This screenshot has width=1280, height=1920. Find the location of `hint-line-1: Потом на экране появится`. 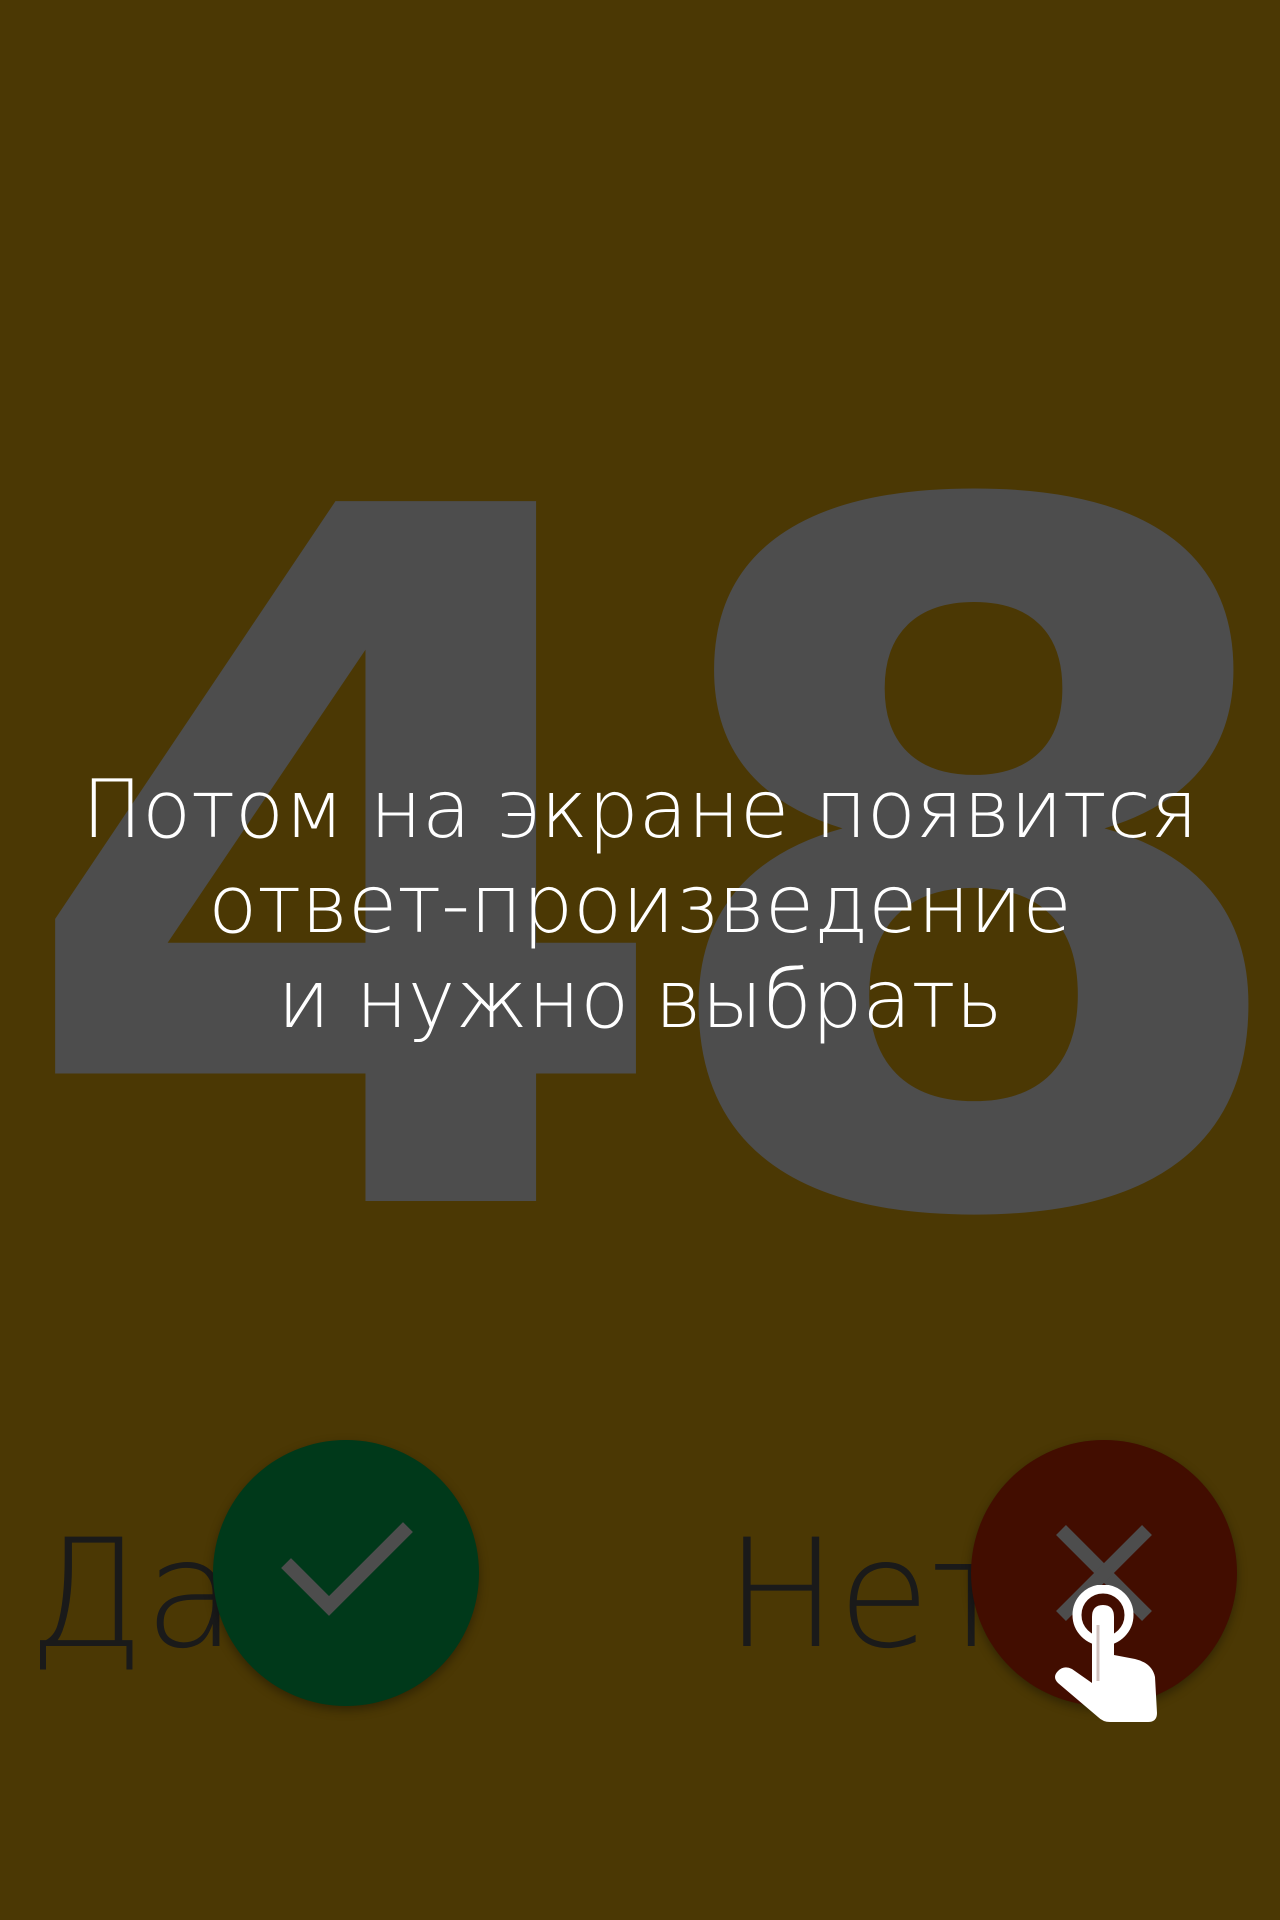

hint-line-1: Потом на экране появится is located at coordinates (640, 809).